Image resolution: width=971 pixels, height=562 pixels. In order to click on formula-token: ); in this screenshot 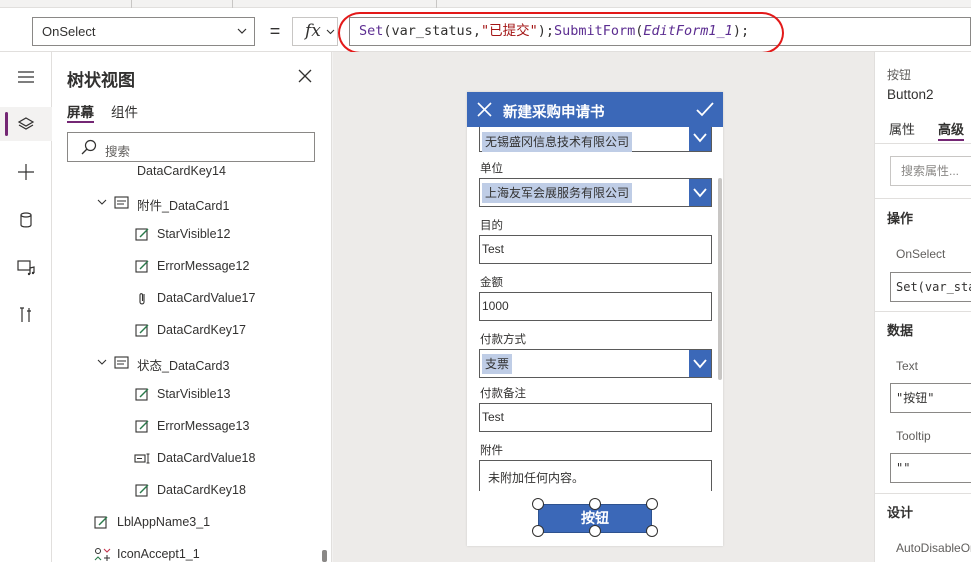, I will do `click(741, 31)`.